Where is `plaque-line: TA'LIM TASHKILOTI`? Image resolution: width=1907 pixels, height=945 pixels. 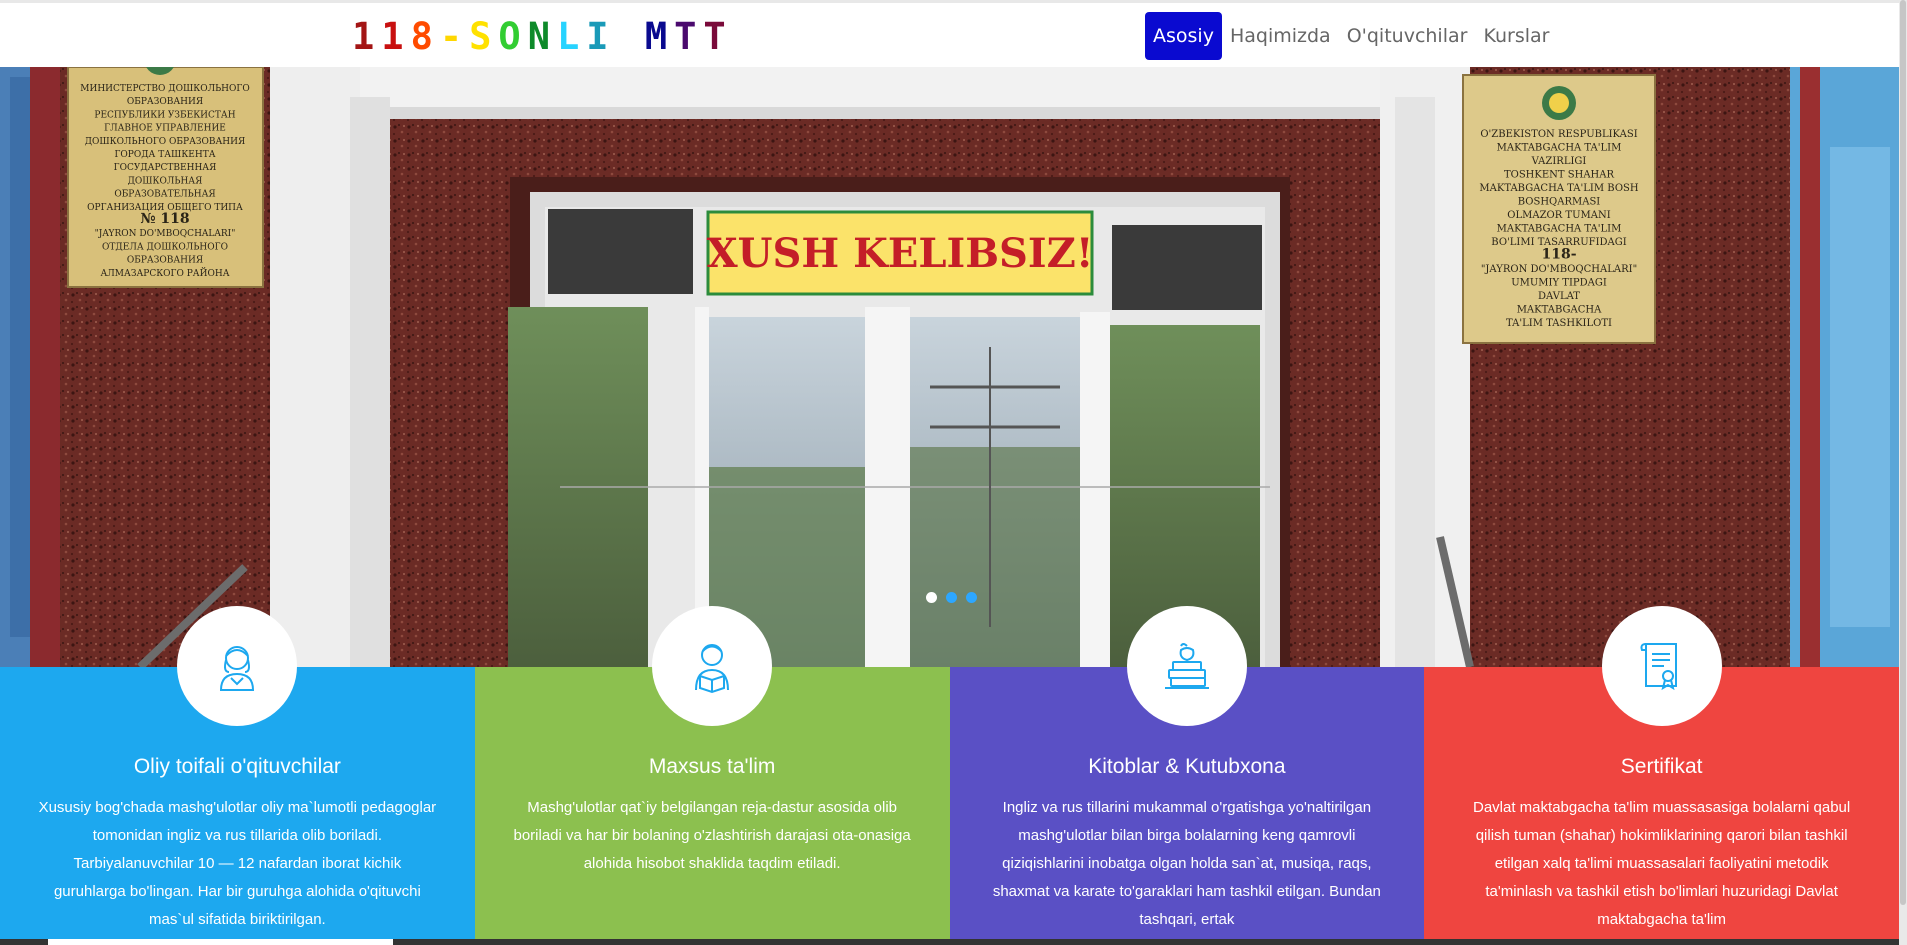 plaque-line: TA'LIM TASHKILOTI is located at coordinates (1559, 323).